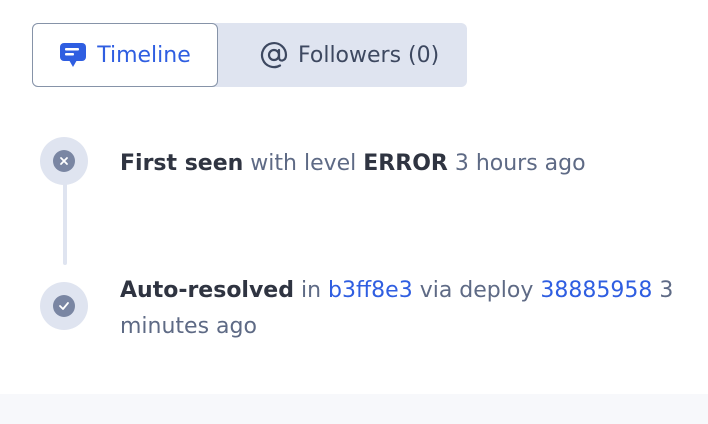 The image size is (708, 424). What do you see at coordinates (73, 55) in the screenshot?
I see `comment-icon` at bounding box center [73, 55].